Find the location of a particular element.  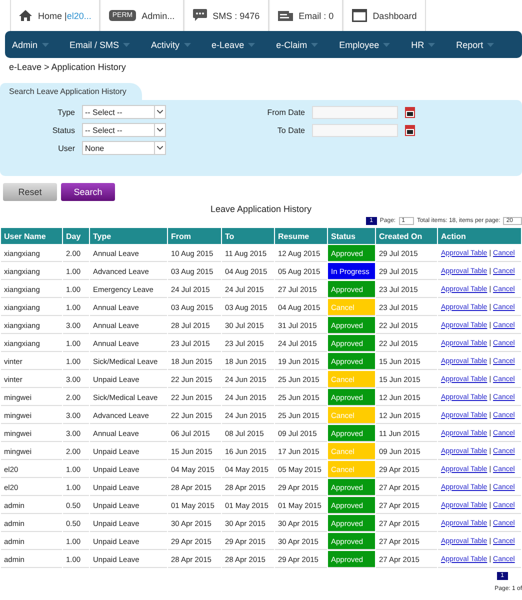

menu-item: HR is located at coordinates (423, 45).